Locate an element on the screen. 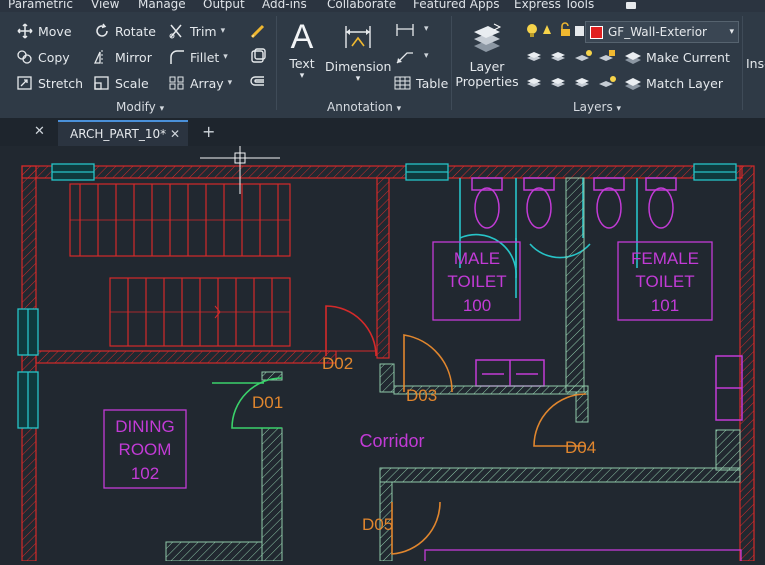 This screenshot has height=565, width=765. stretch-button: Stretch is located at coordinates (49, 83).